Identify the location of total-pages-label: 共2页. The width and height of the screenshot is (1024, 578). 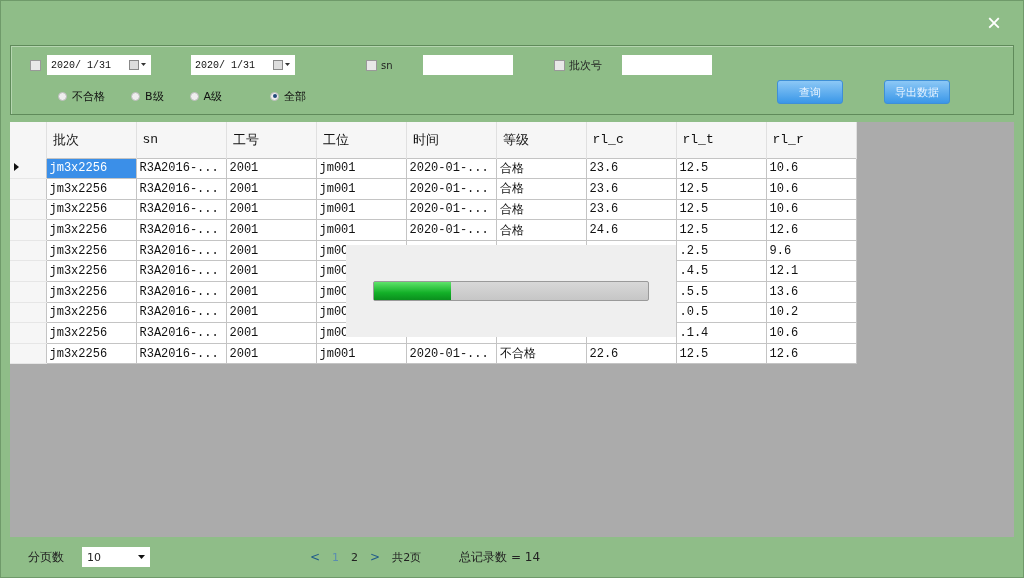
(407, 557).